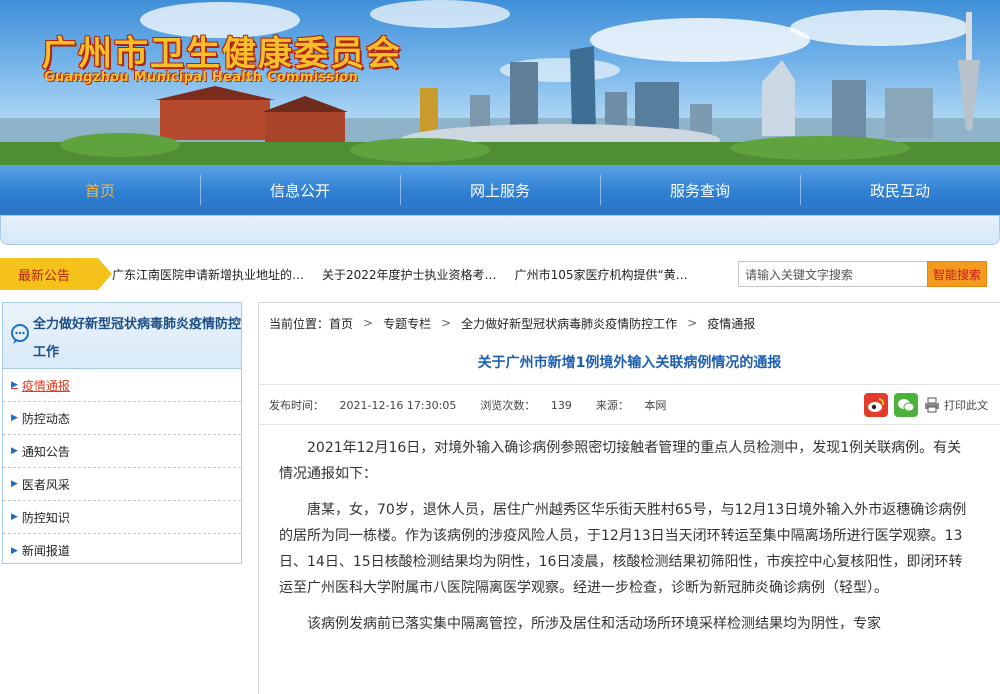  What do you see at coordinates (299, 323) in the screenshot?
I see `breadcrumb-prefix: 当前位置：` at bounding box center [299, 323].